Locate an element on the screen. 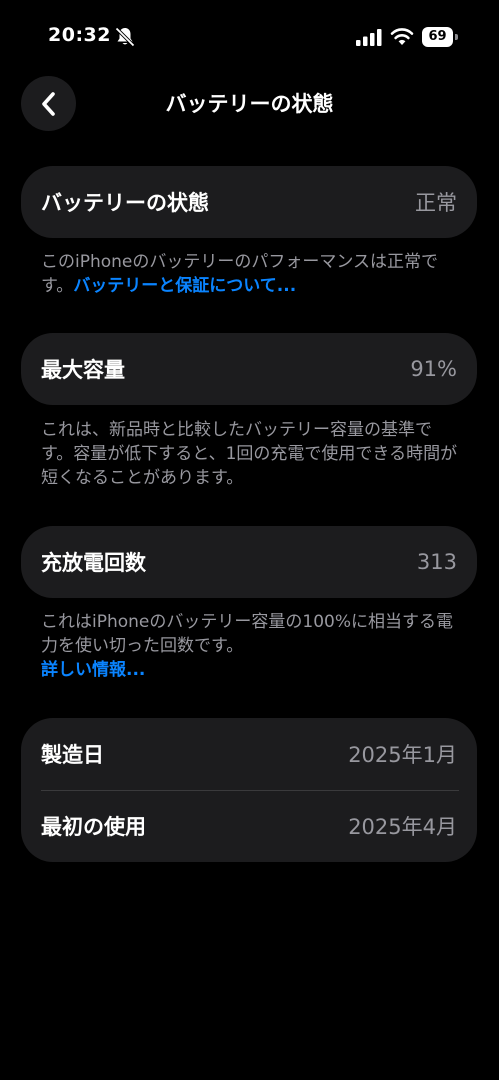 The width and height of the screenshot is (499, 1080). battery-health-value: 正常 is located at coordinates (436, 203).